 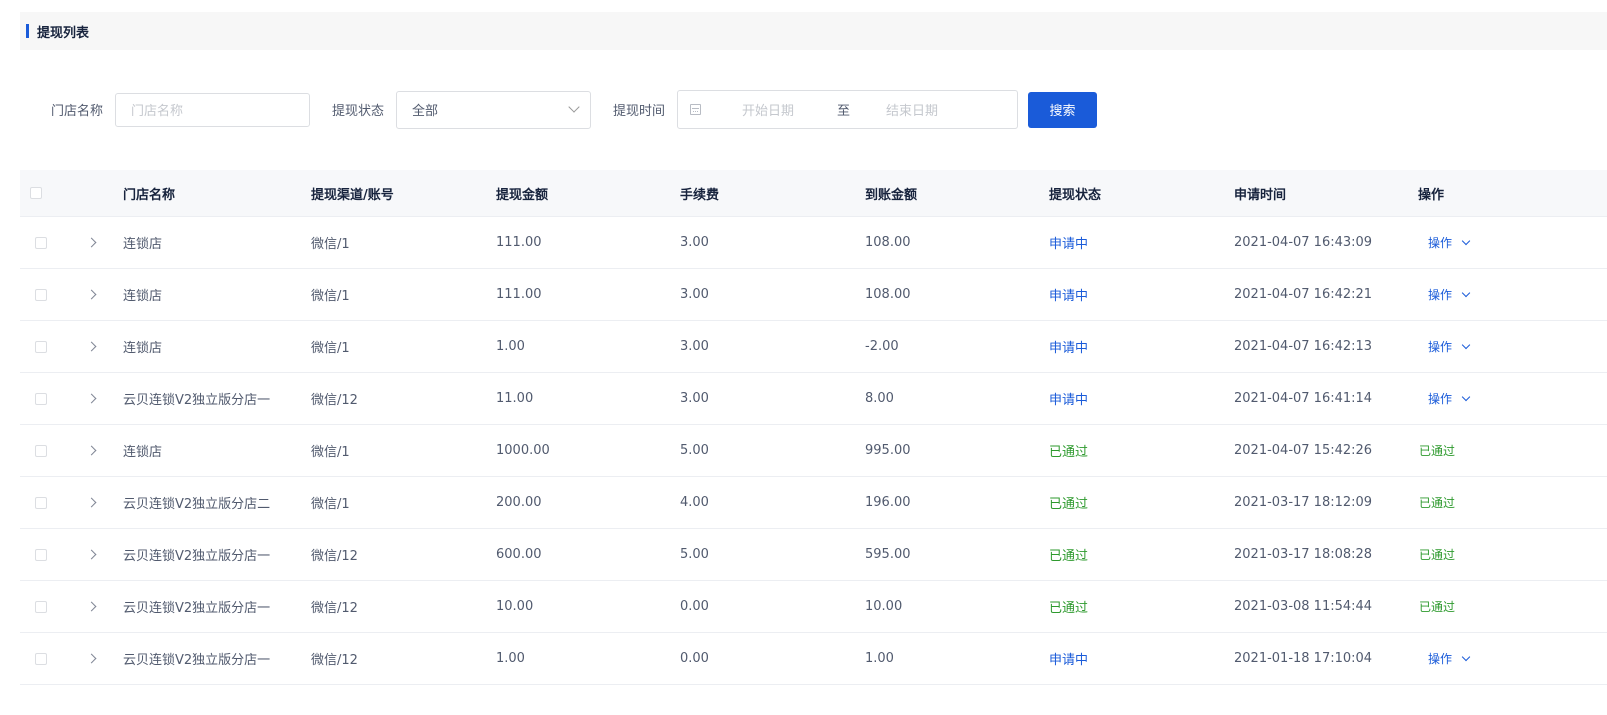 I want to click on cell-received: 8.00, so click(x=879, y=398).